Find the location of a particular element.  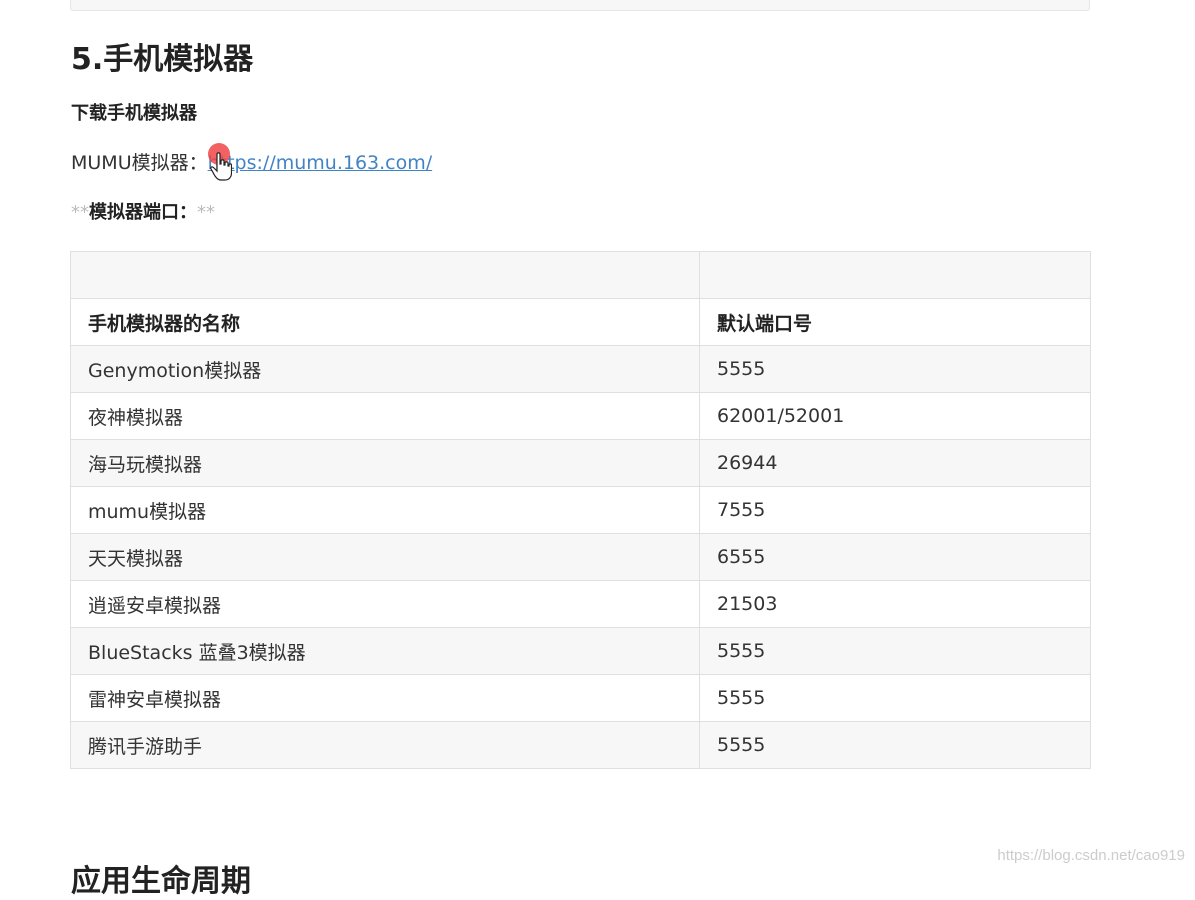

table-row: 逍遥安卓模拟器 21503 is located at coordinates (580, 604).